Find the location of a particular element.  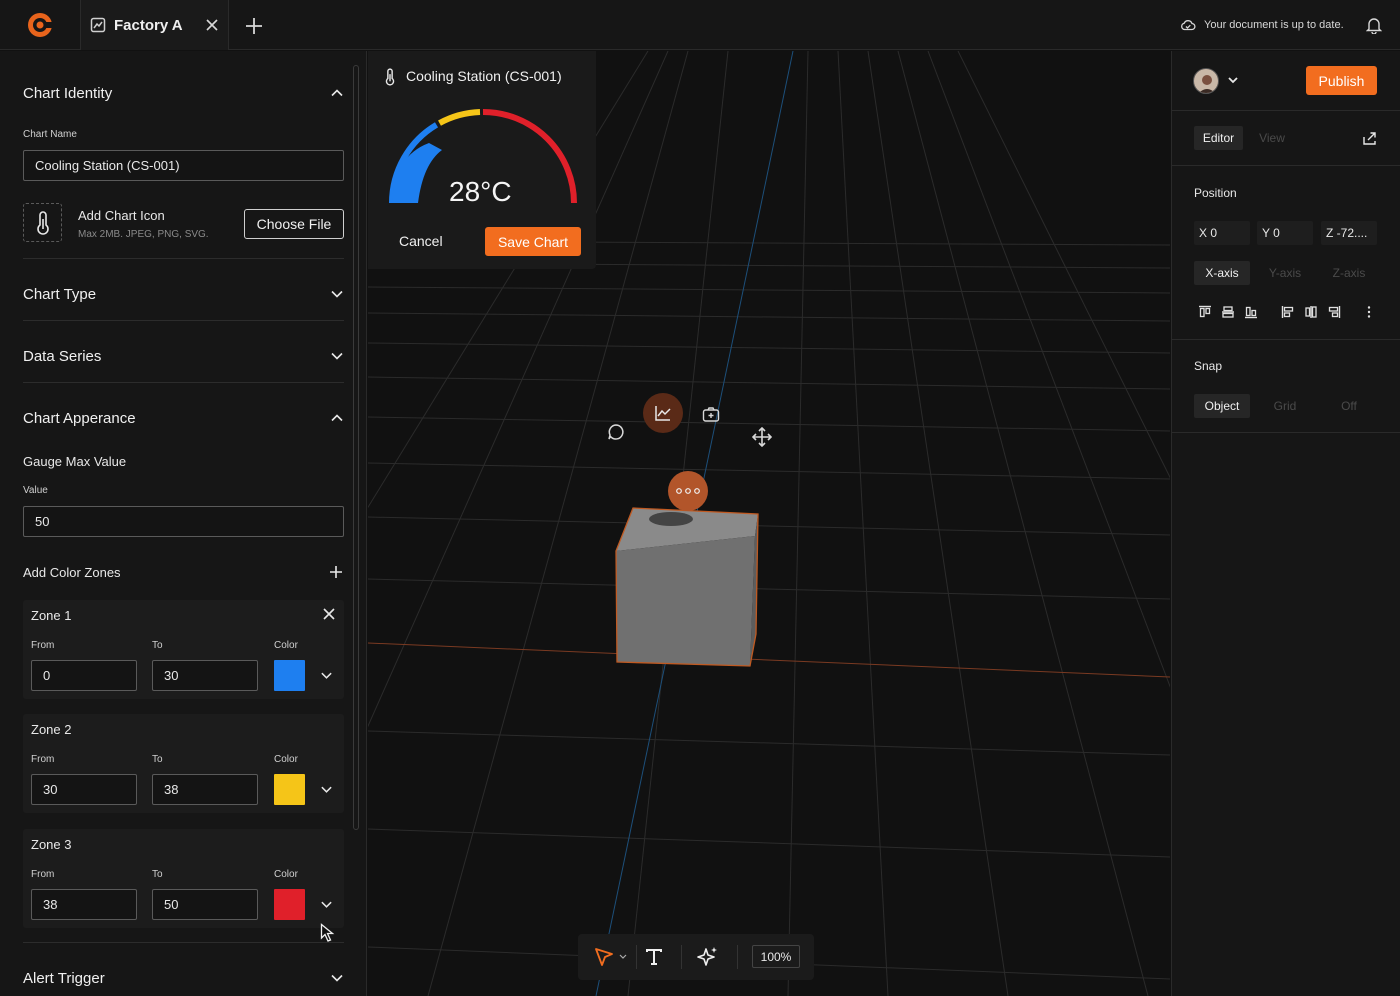

snap-object: Object is located at coordinates (1222, 406).